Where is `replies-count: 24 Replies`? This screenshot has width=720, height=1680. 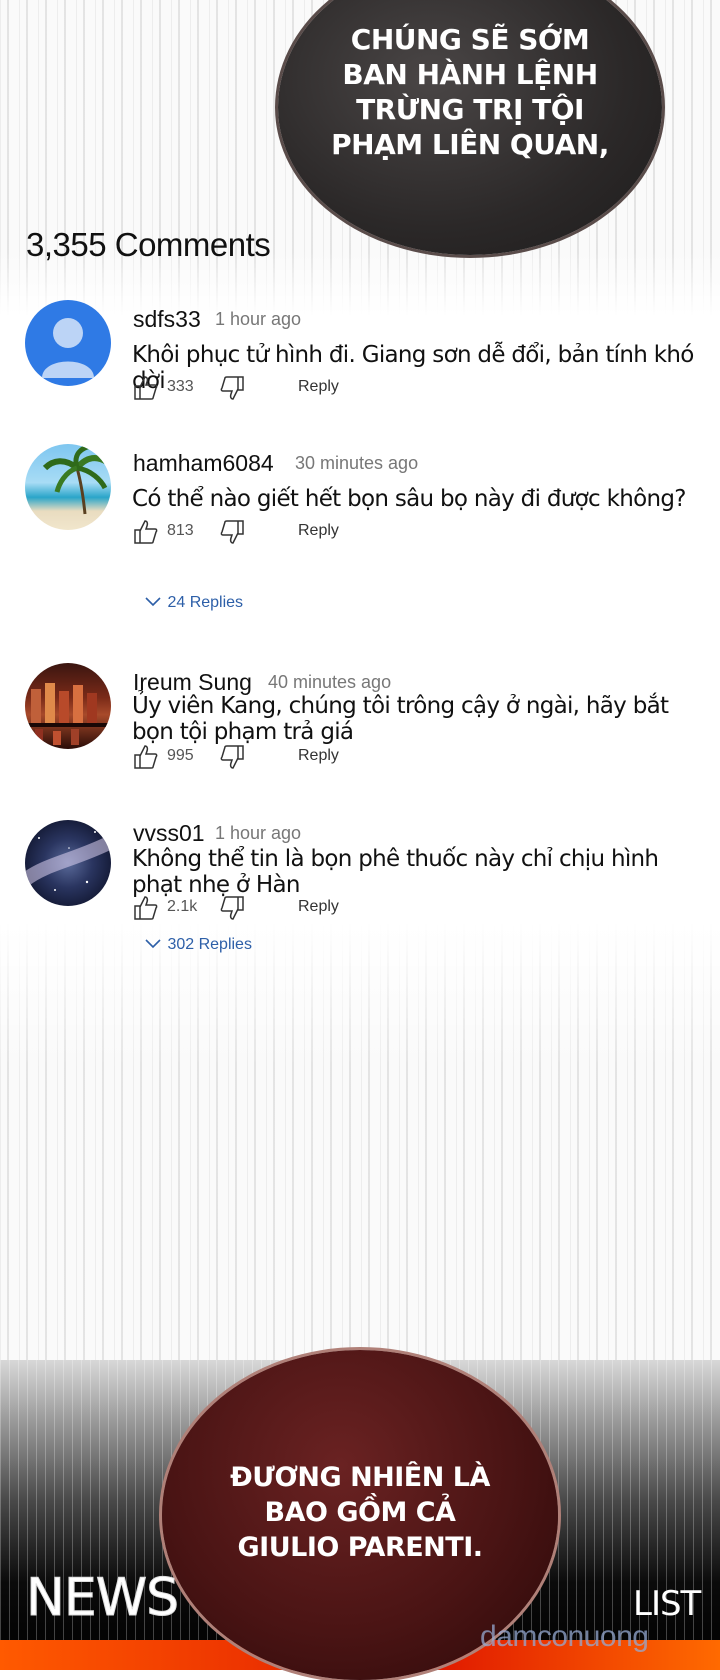
replies-count: 24 Replies is located at coordinates (205, 602).